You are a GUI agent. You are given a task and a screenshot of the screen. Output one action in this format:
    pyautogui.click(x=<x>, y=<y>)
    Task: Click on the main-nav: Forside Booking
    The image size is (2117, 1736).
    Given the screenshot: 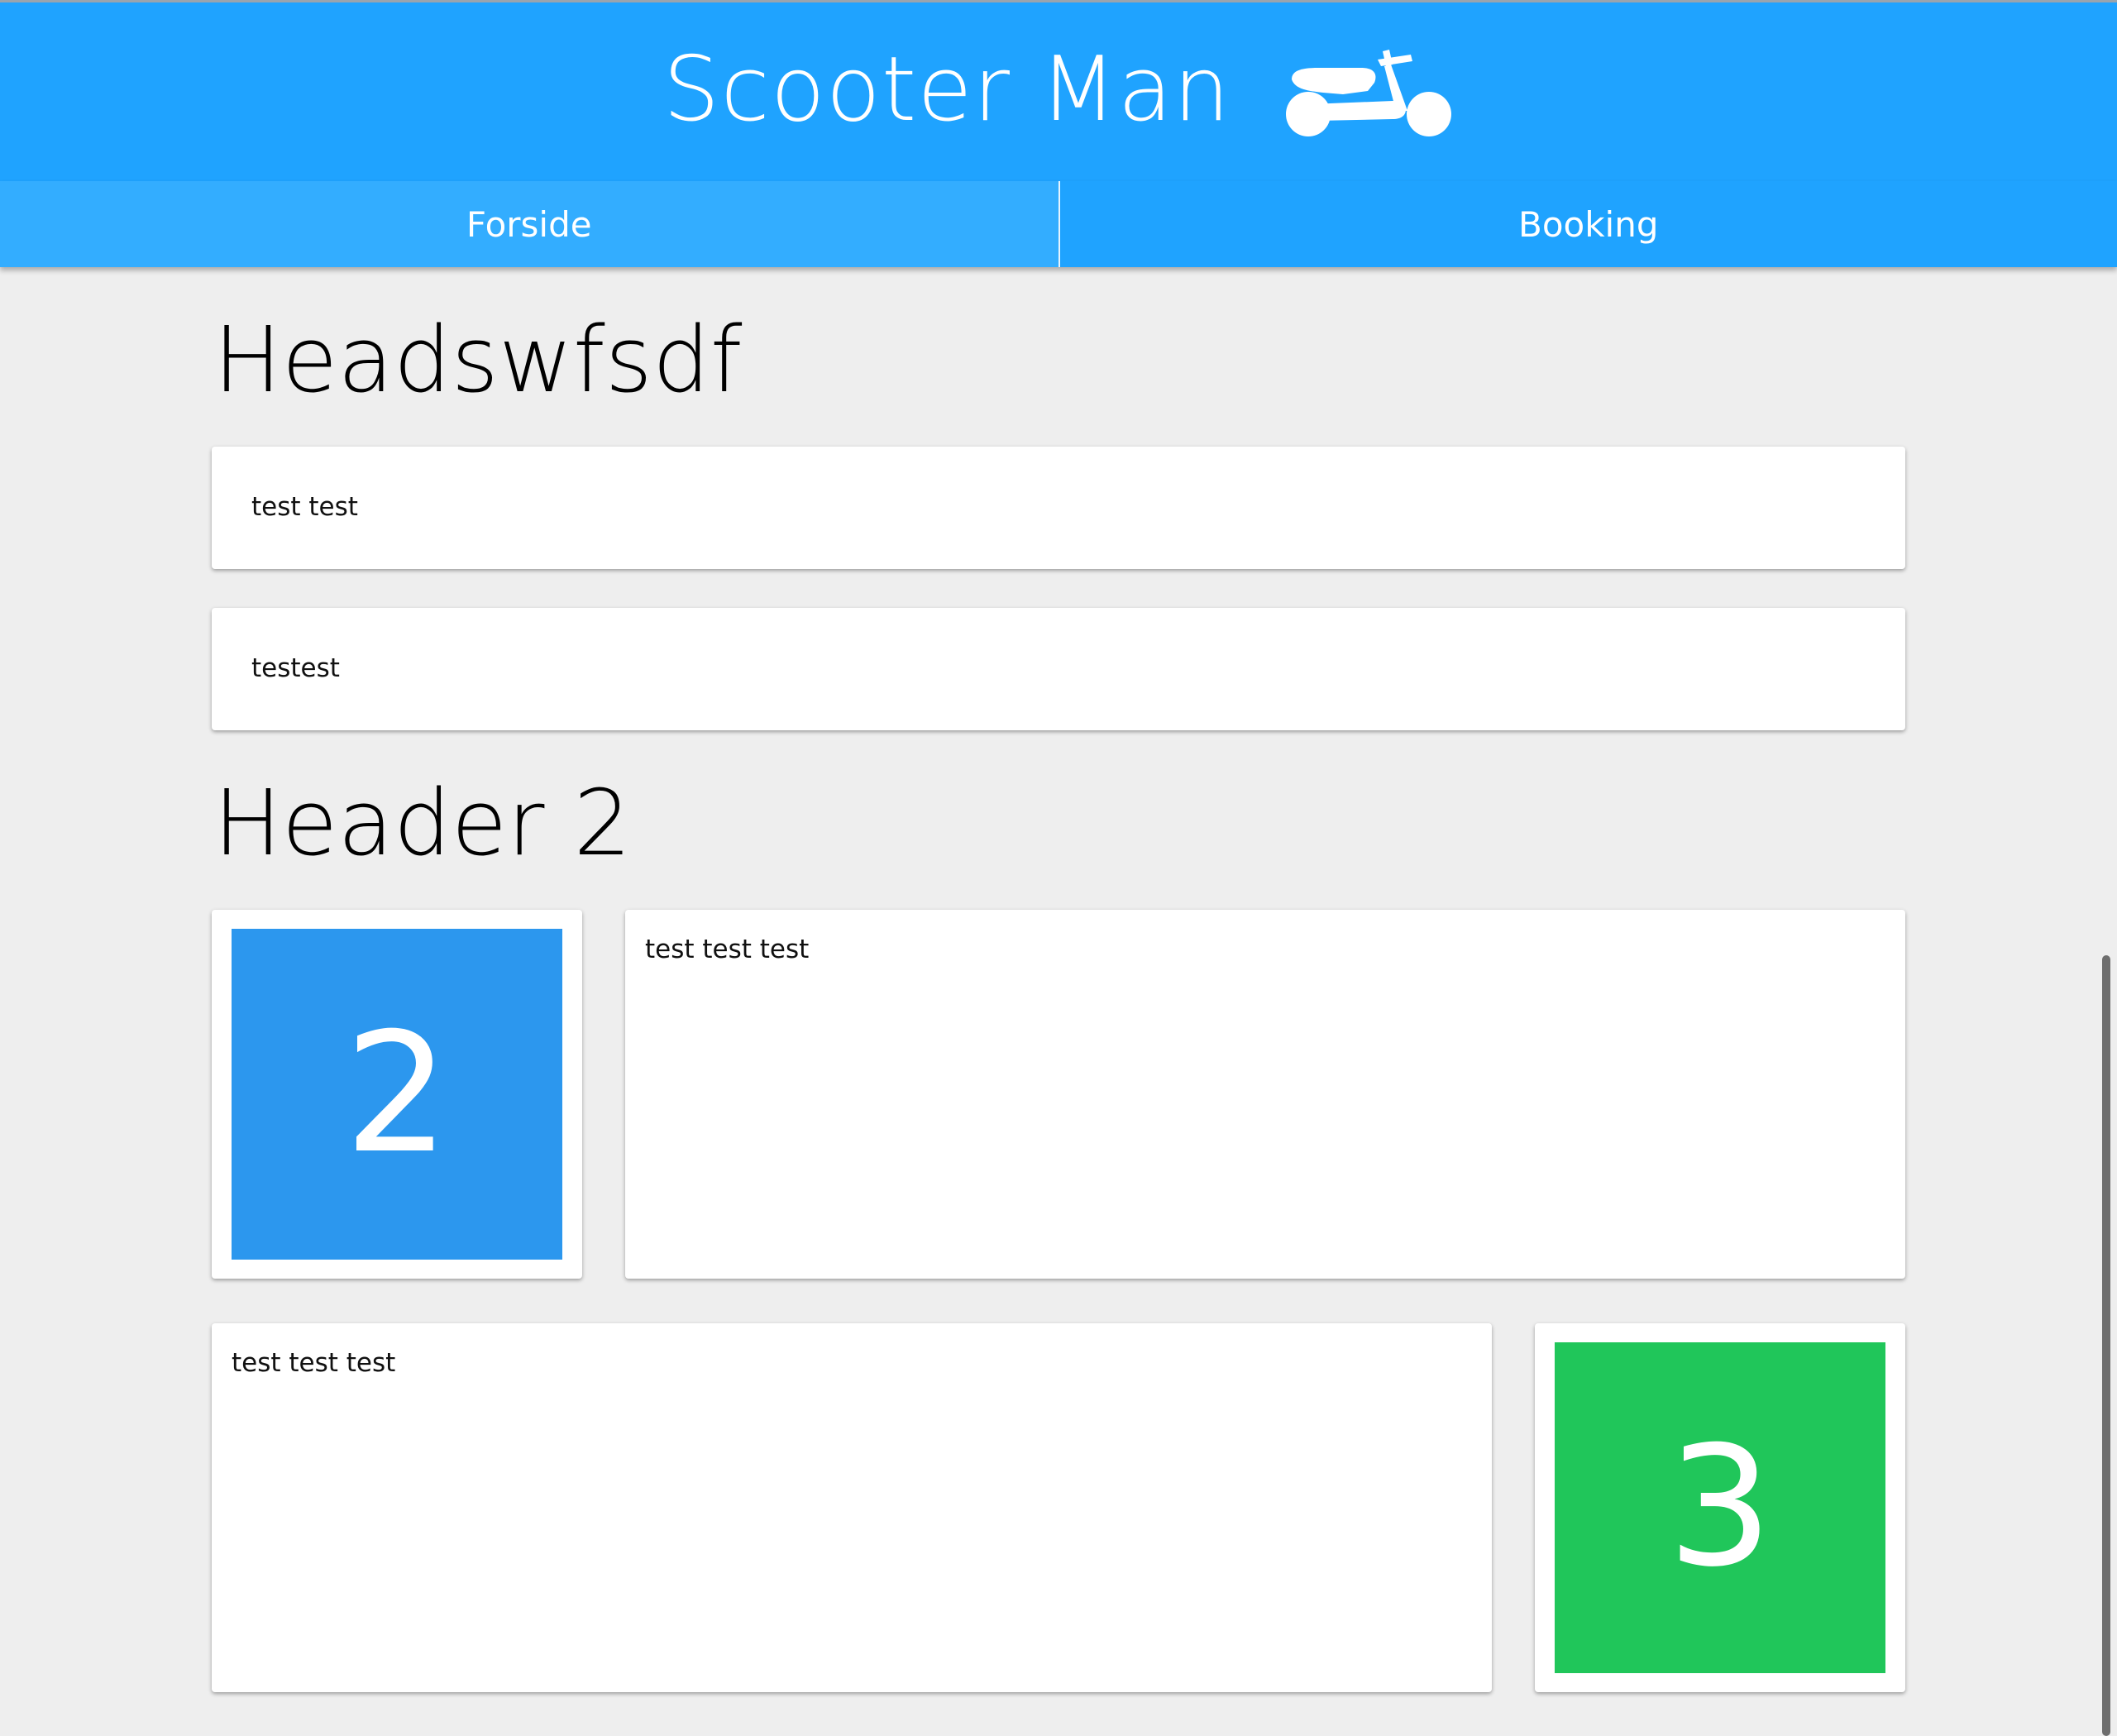 What is the action you would take?
    pyautogui.click(x=1058, y=224)
    